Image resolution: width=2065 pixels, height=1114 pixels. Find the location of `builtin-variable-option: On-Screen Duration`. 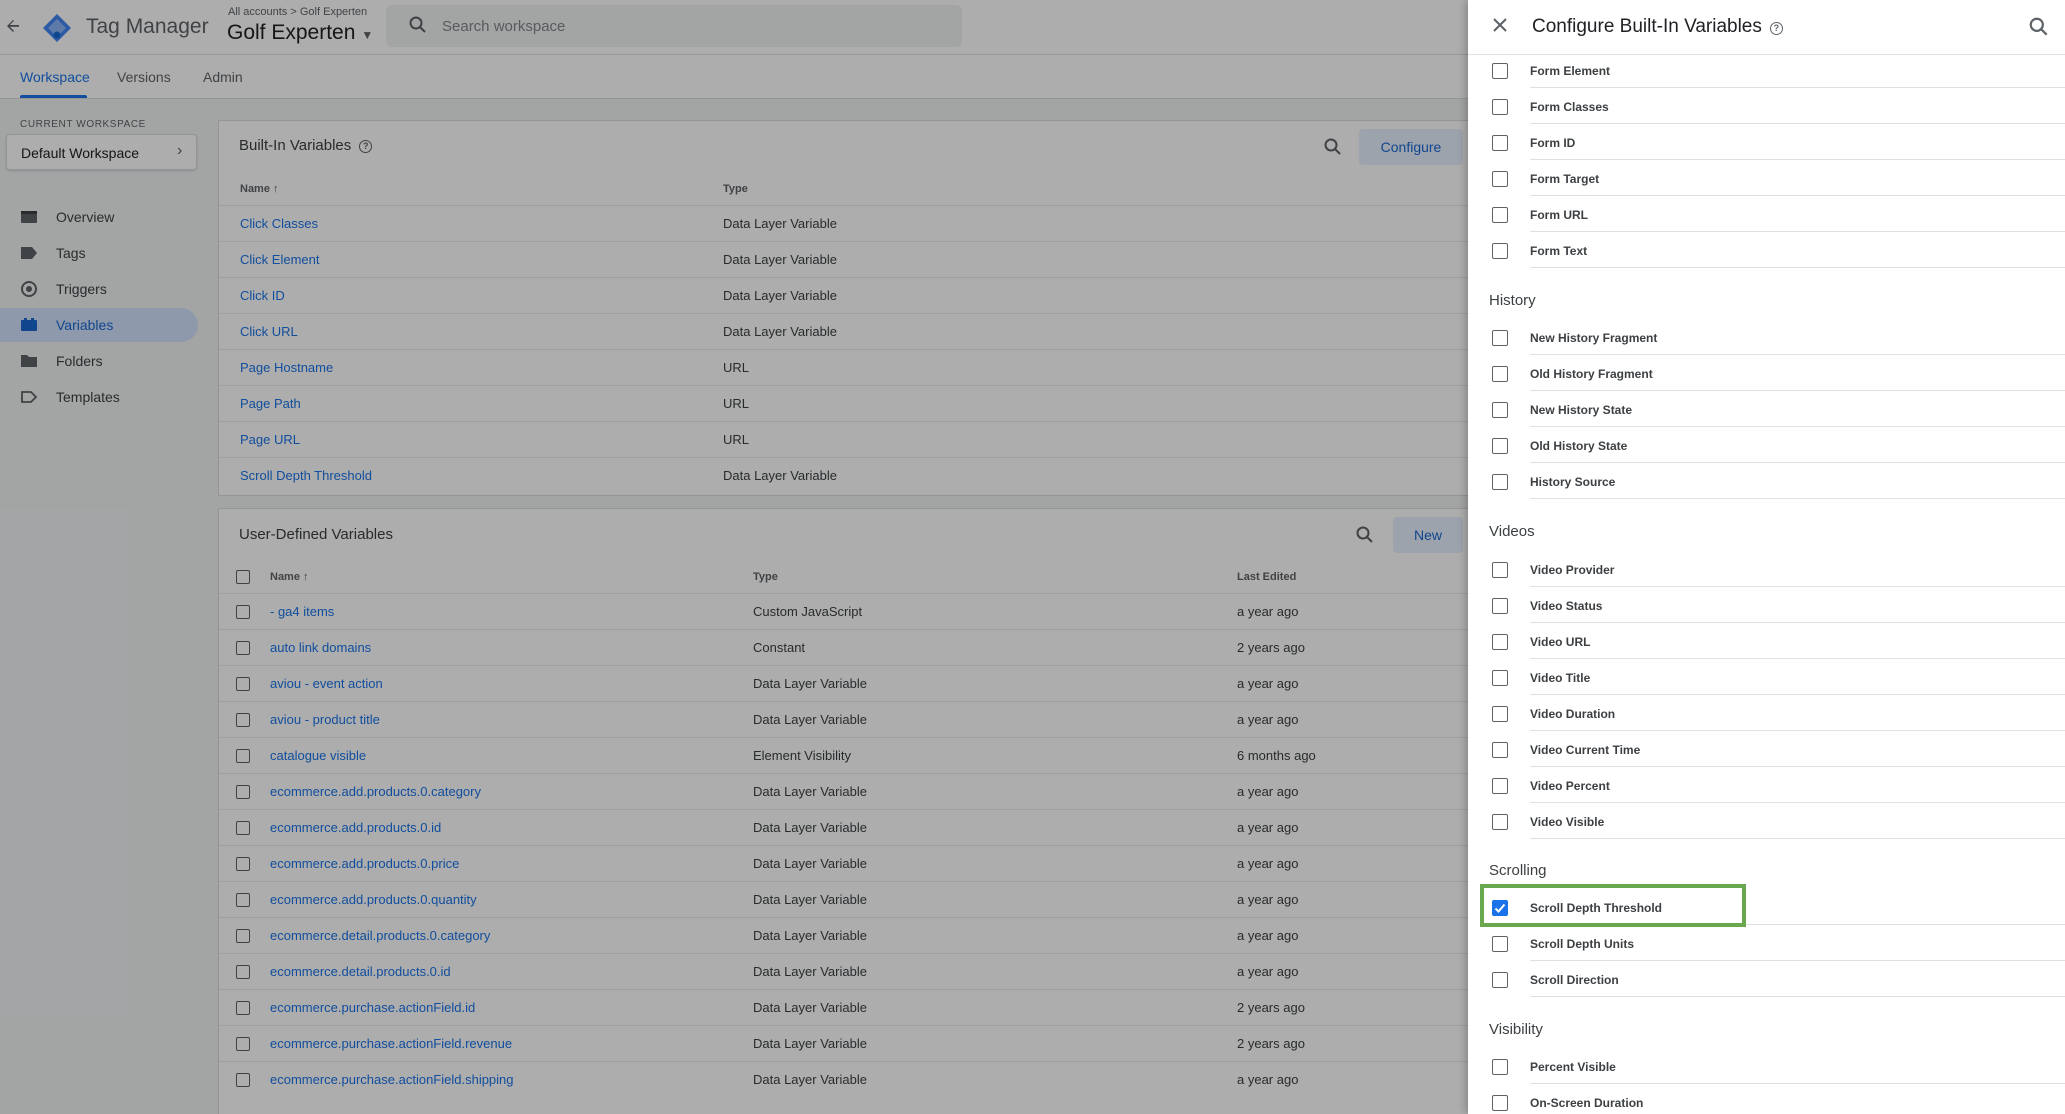

builtin-variable-option: On-Screen Duration is located at coordinates (1778, 1099).